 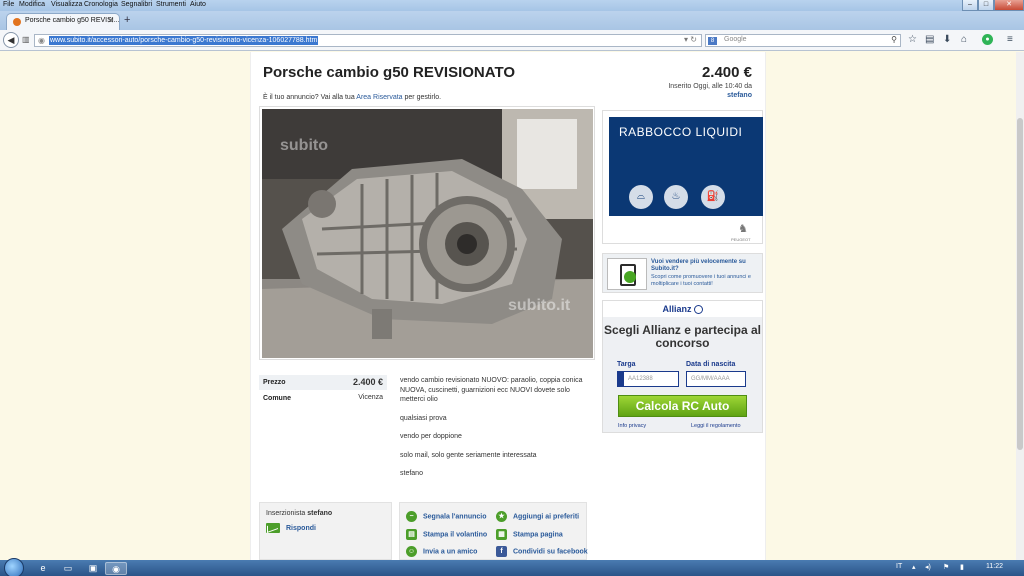 I want to click on search-input: Google, so click(x=735, y=39).